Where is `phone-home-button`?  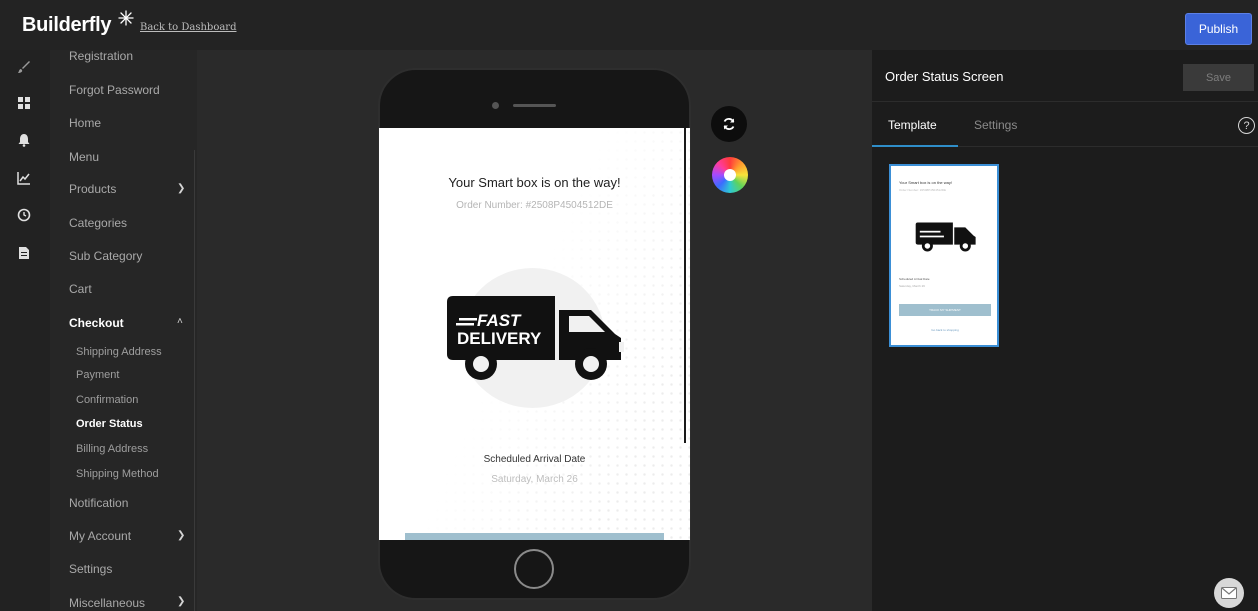 phone-home-button is located at coordinates (534, 569).